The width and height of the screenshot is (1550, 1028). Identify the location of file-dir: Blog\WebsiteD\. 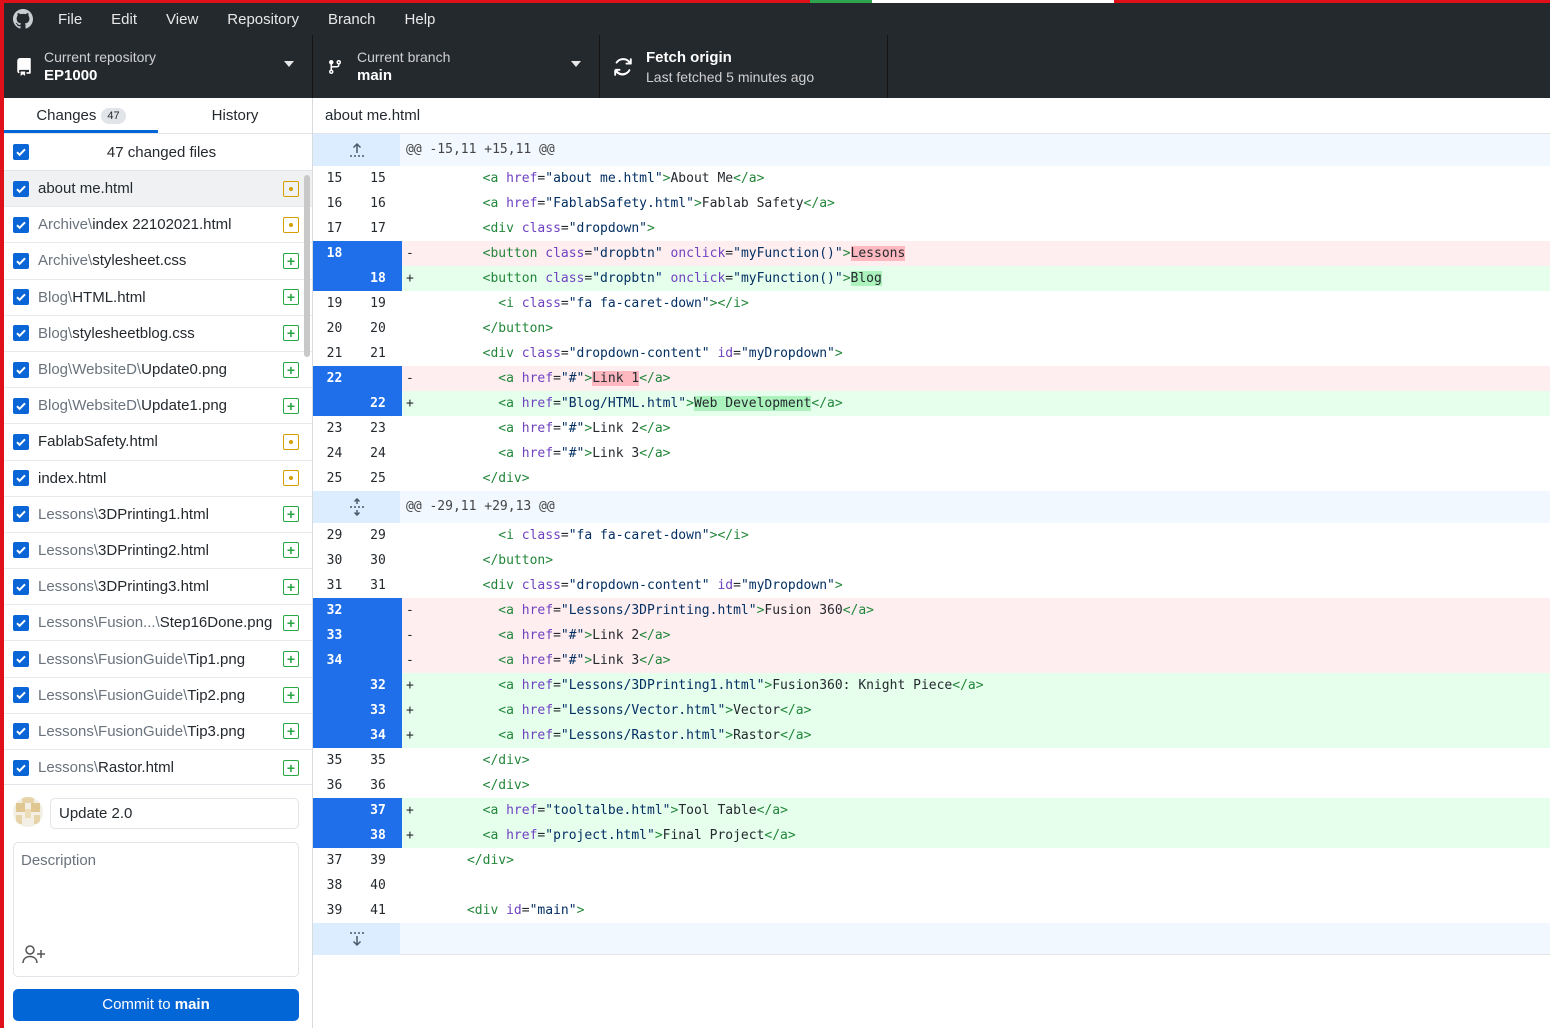
(90, 370).